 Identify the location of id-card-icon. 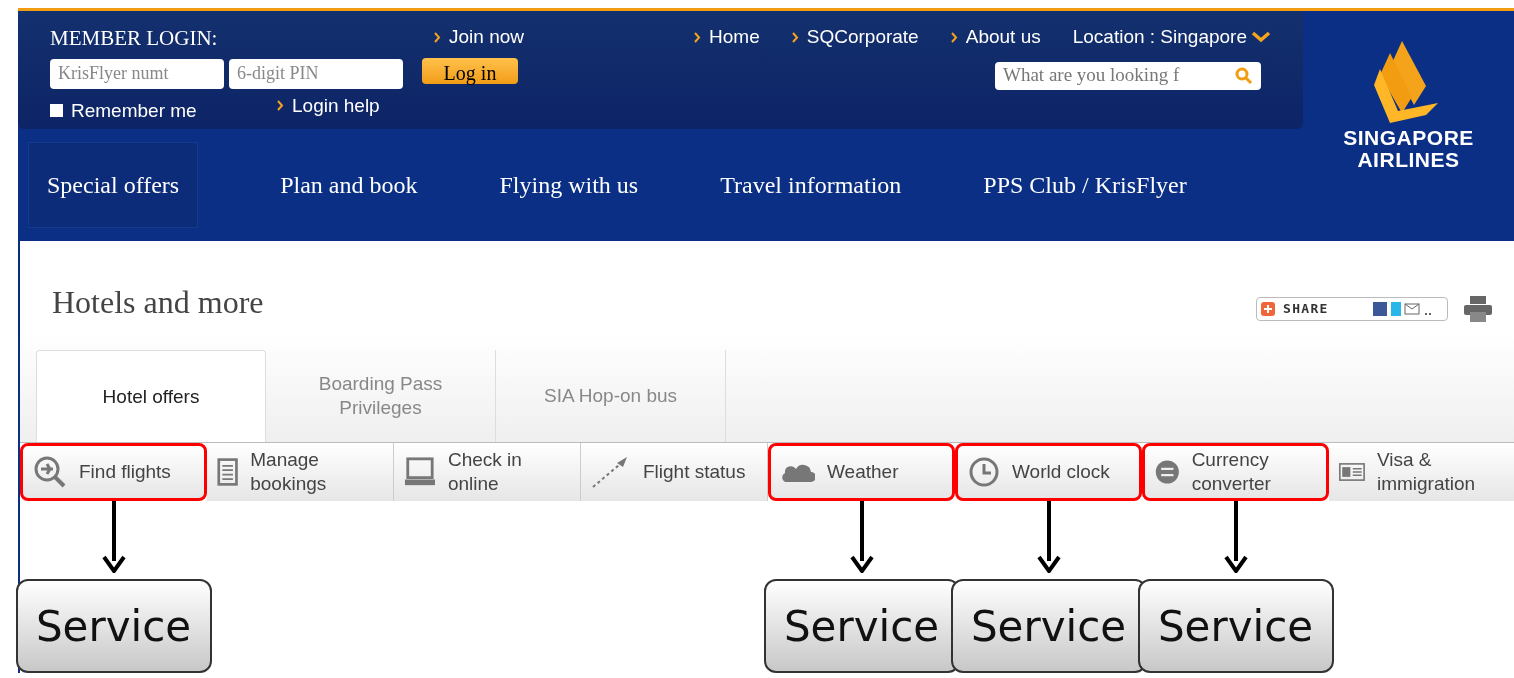
(1352, 472).